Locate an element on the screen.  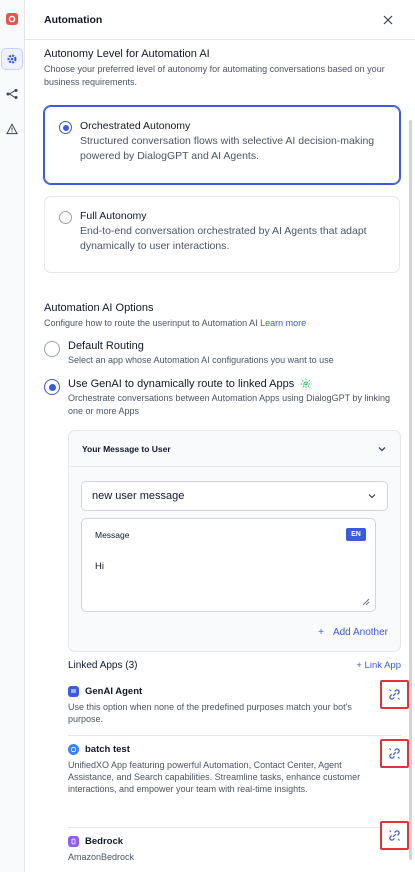
add-another-label: Add Another is located at coordinates (360, 632).